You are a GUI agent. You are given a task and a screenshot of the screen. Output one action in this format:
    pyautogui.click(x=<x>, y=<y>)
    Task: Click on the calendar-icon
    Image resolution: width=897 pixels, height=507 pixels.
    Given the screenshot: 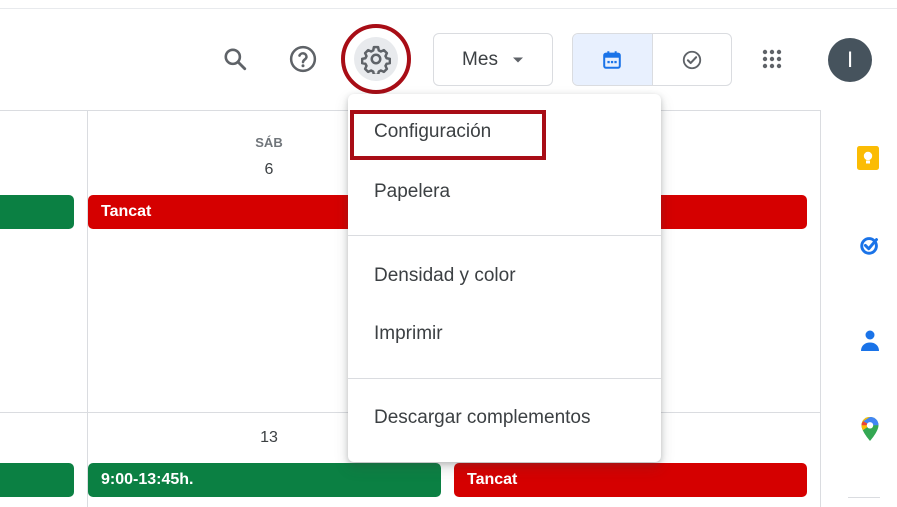 What is the action you would take?
    pyautogui.click(x=612, y=59)
    